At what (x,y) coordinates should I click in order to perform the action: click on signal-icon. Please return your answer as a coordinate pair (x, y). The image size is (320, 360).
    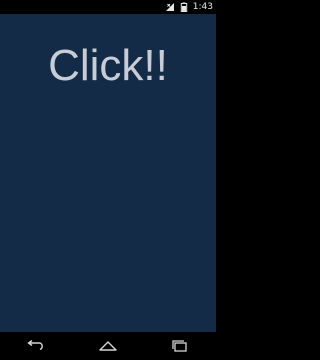
    Looking at the image, I should click on (169, 7).